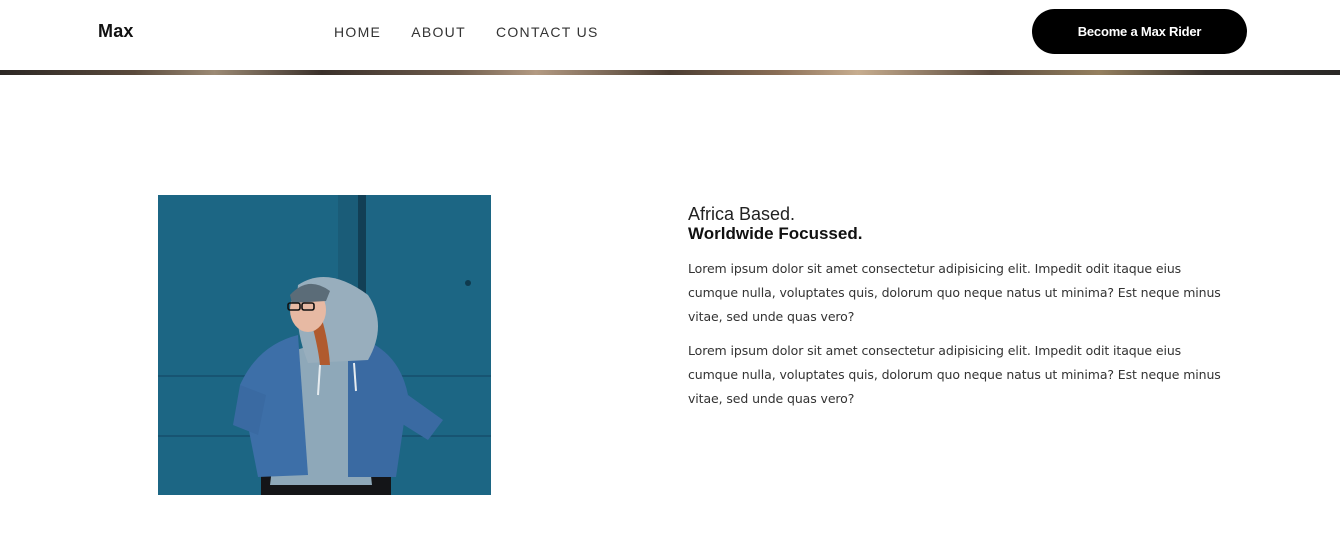 The height and width of the screenshot is (536, 1340). Describe the element at coordinates (357, 32) in the screenshot. I see `nav-home-link: HOME` at that location.